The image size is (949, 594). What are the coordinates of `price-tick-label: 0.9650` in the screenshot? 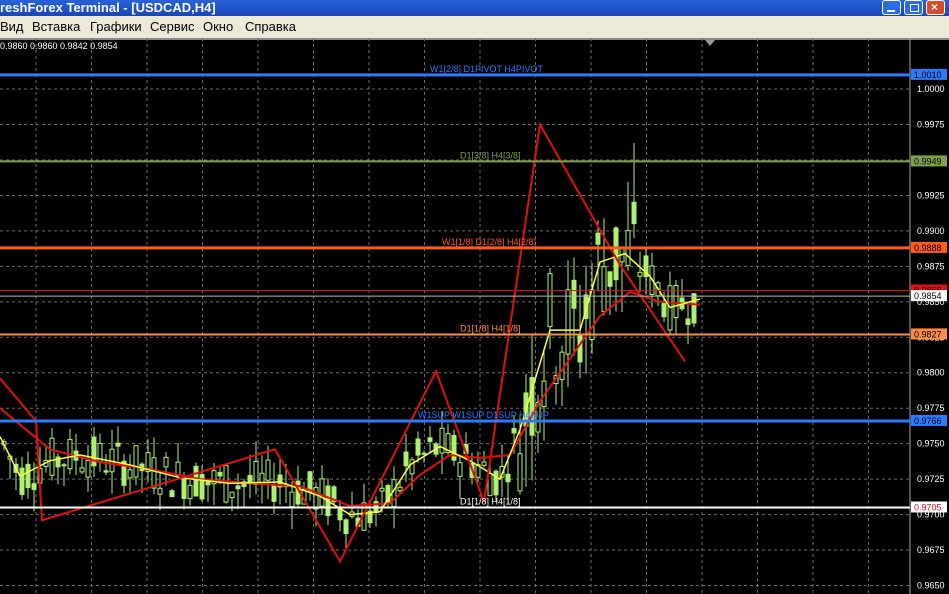 It's located at (931, 585).